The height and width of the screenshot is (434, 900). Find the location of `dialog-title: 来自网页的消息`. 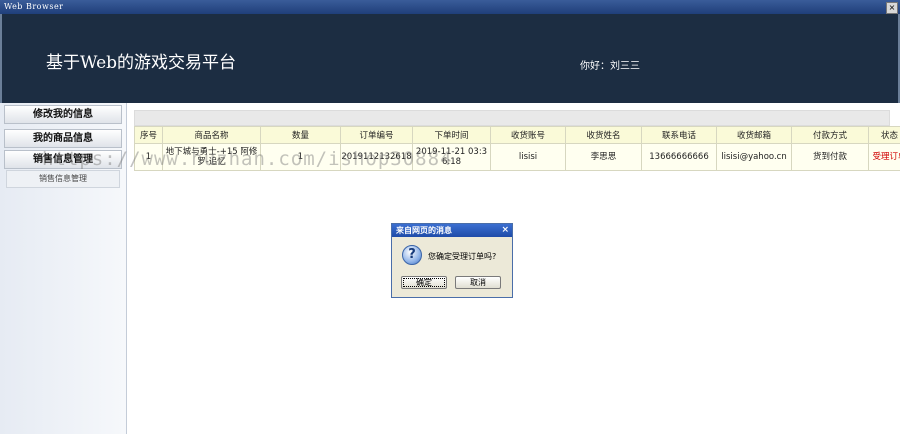

dialog-title: 来自网页的消息 is located at coordinates (424, 230).